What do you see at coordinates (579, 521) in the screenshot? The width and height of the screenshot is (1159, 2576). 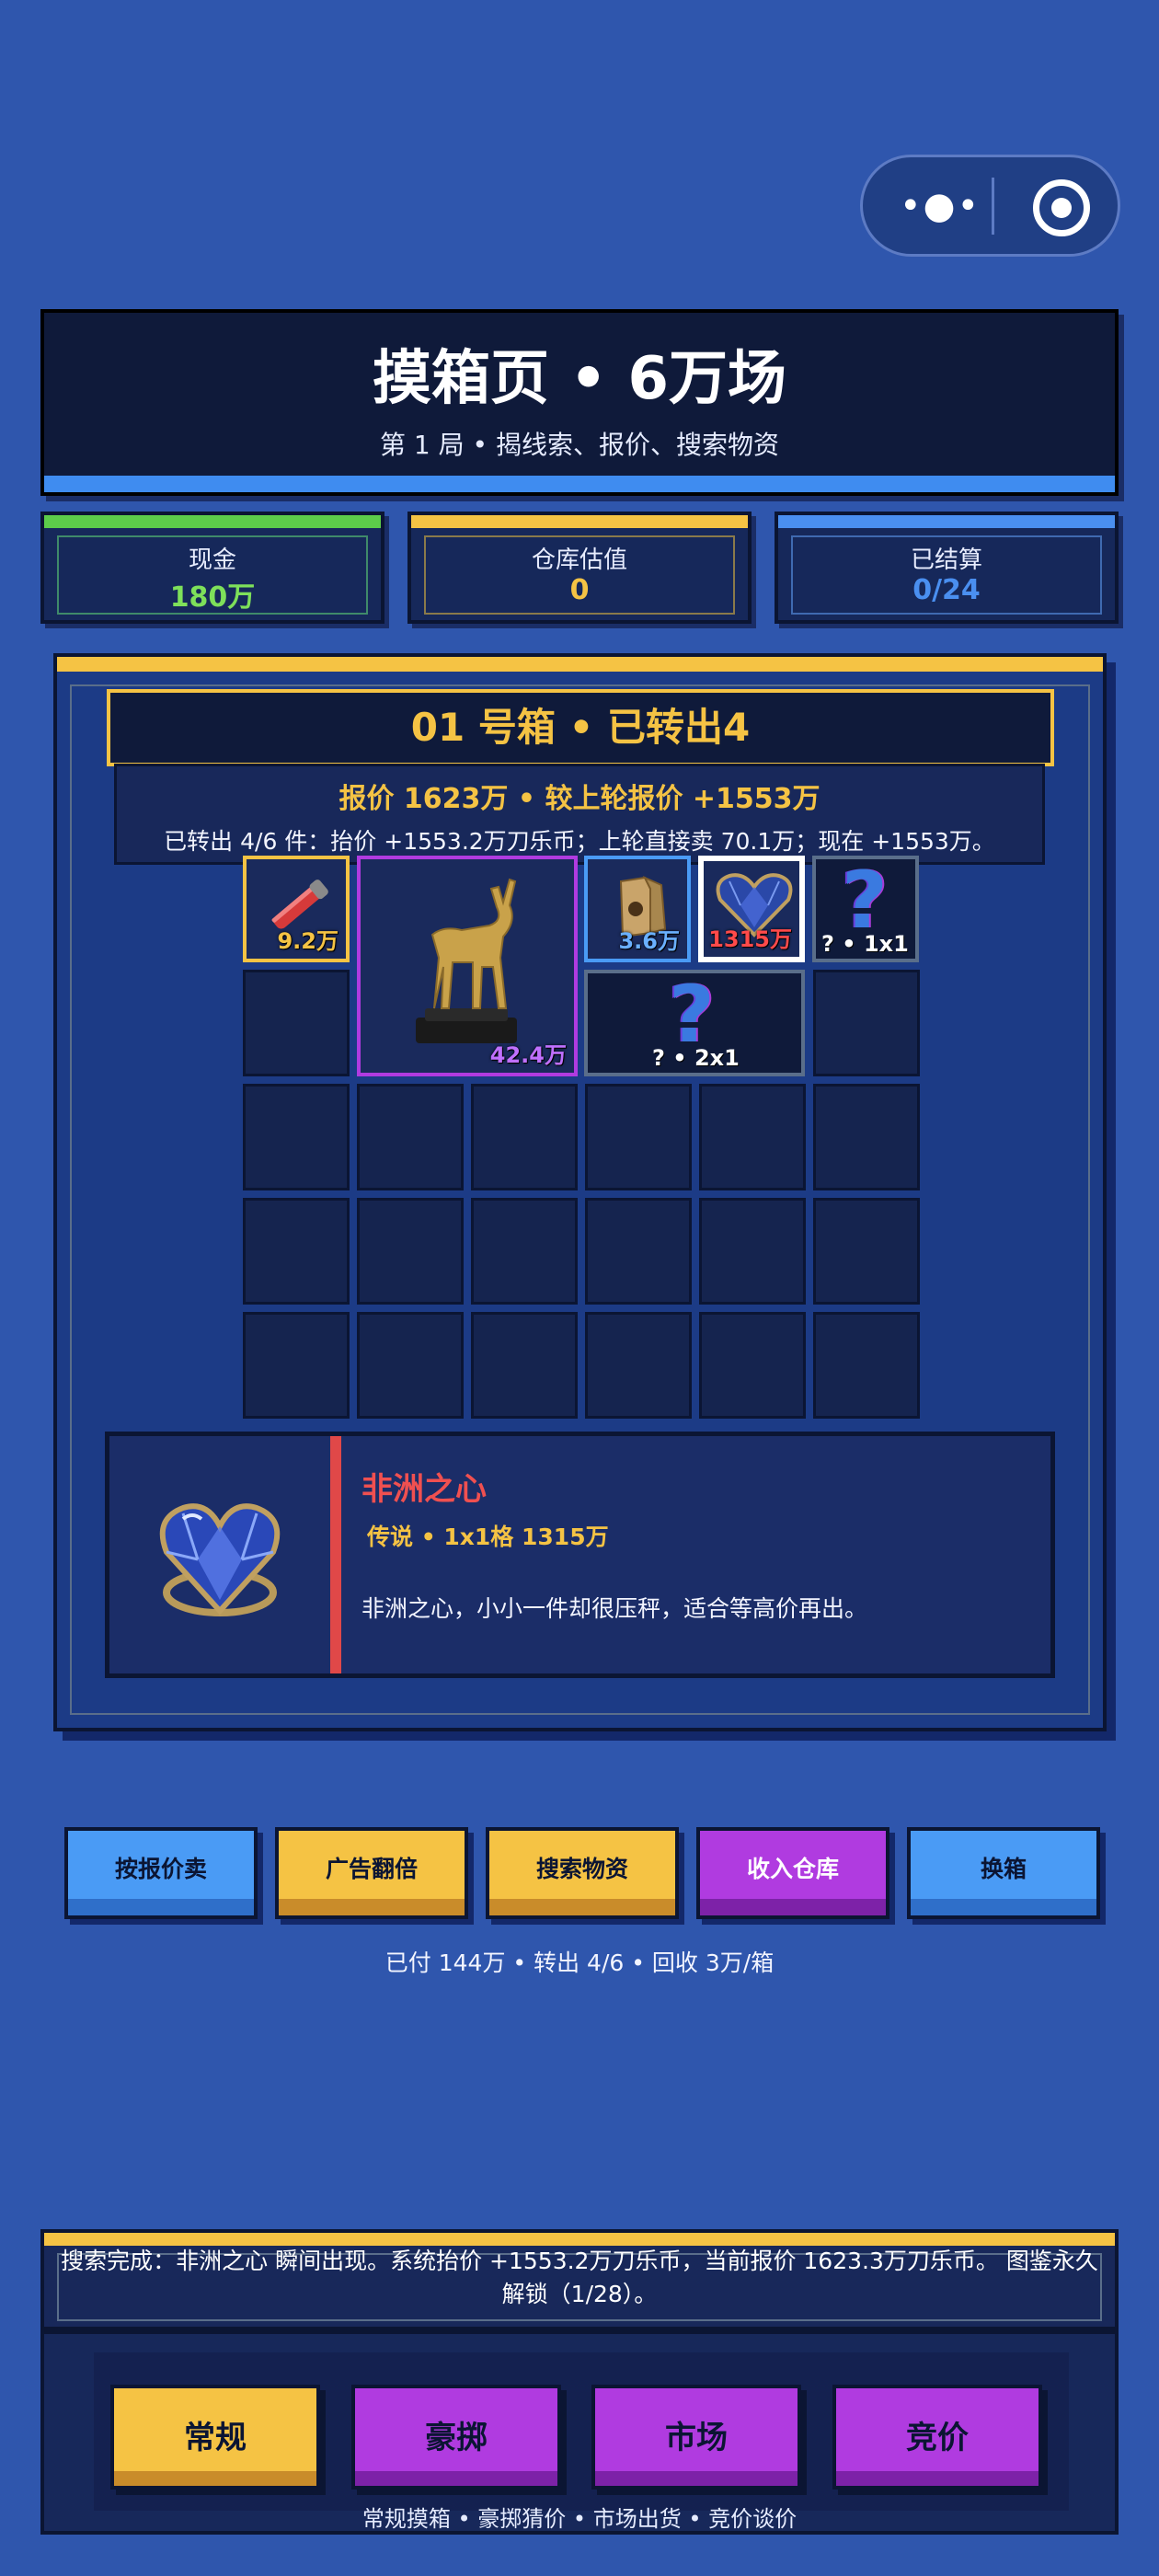 I see `stat-warehouse-bar` at bounding box center [579, 521].